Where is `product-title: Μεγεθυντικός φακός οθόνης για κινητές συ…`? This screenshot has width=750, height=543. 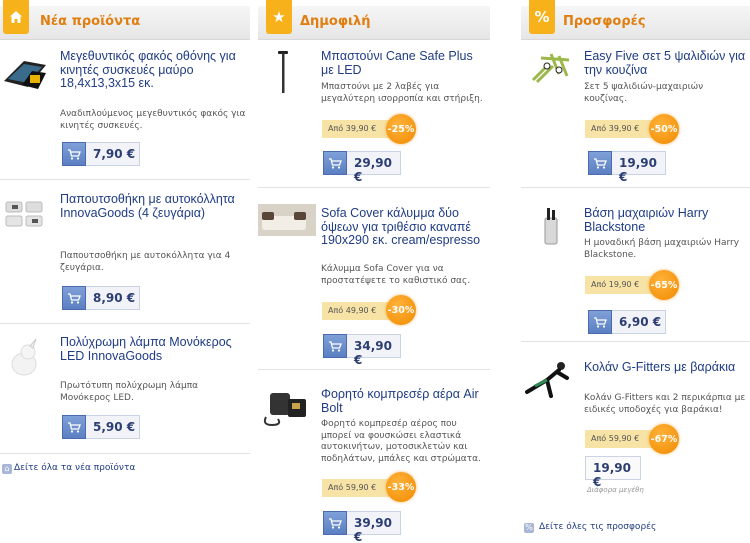 product-title: Μεγεθυντικός φακός οθόνης για κινητές συ… is located at coordinates (153, 70).